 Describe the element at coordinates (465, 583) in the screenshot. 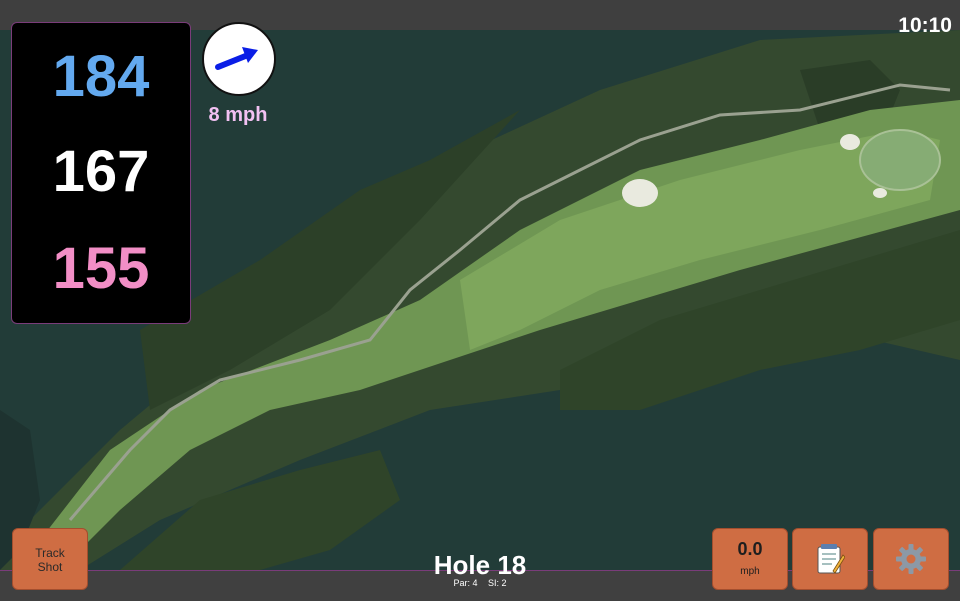

I see `hole-par: Par: 4` at that location.